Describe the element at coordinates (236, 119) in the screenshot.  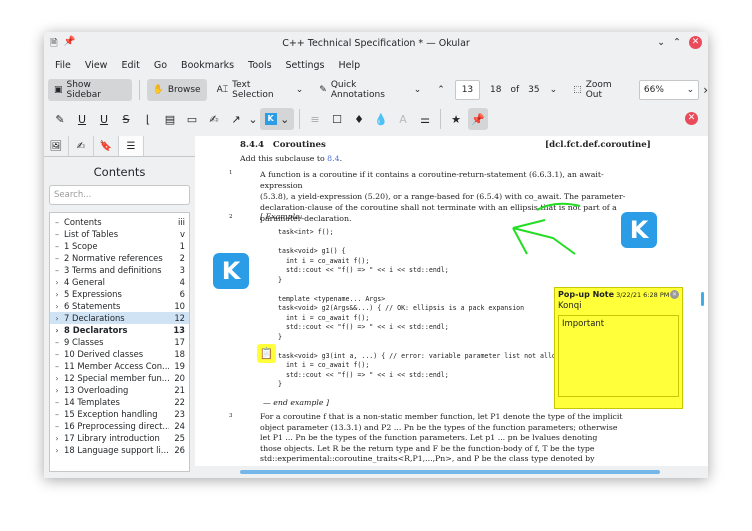
I see `arrow-icon: ↗` at that location.